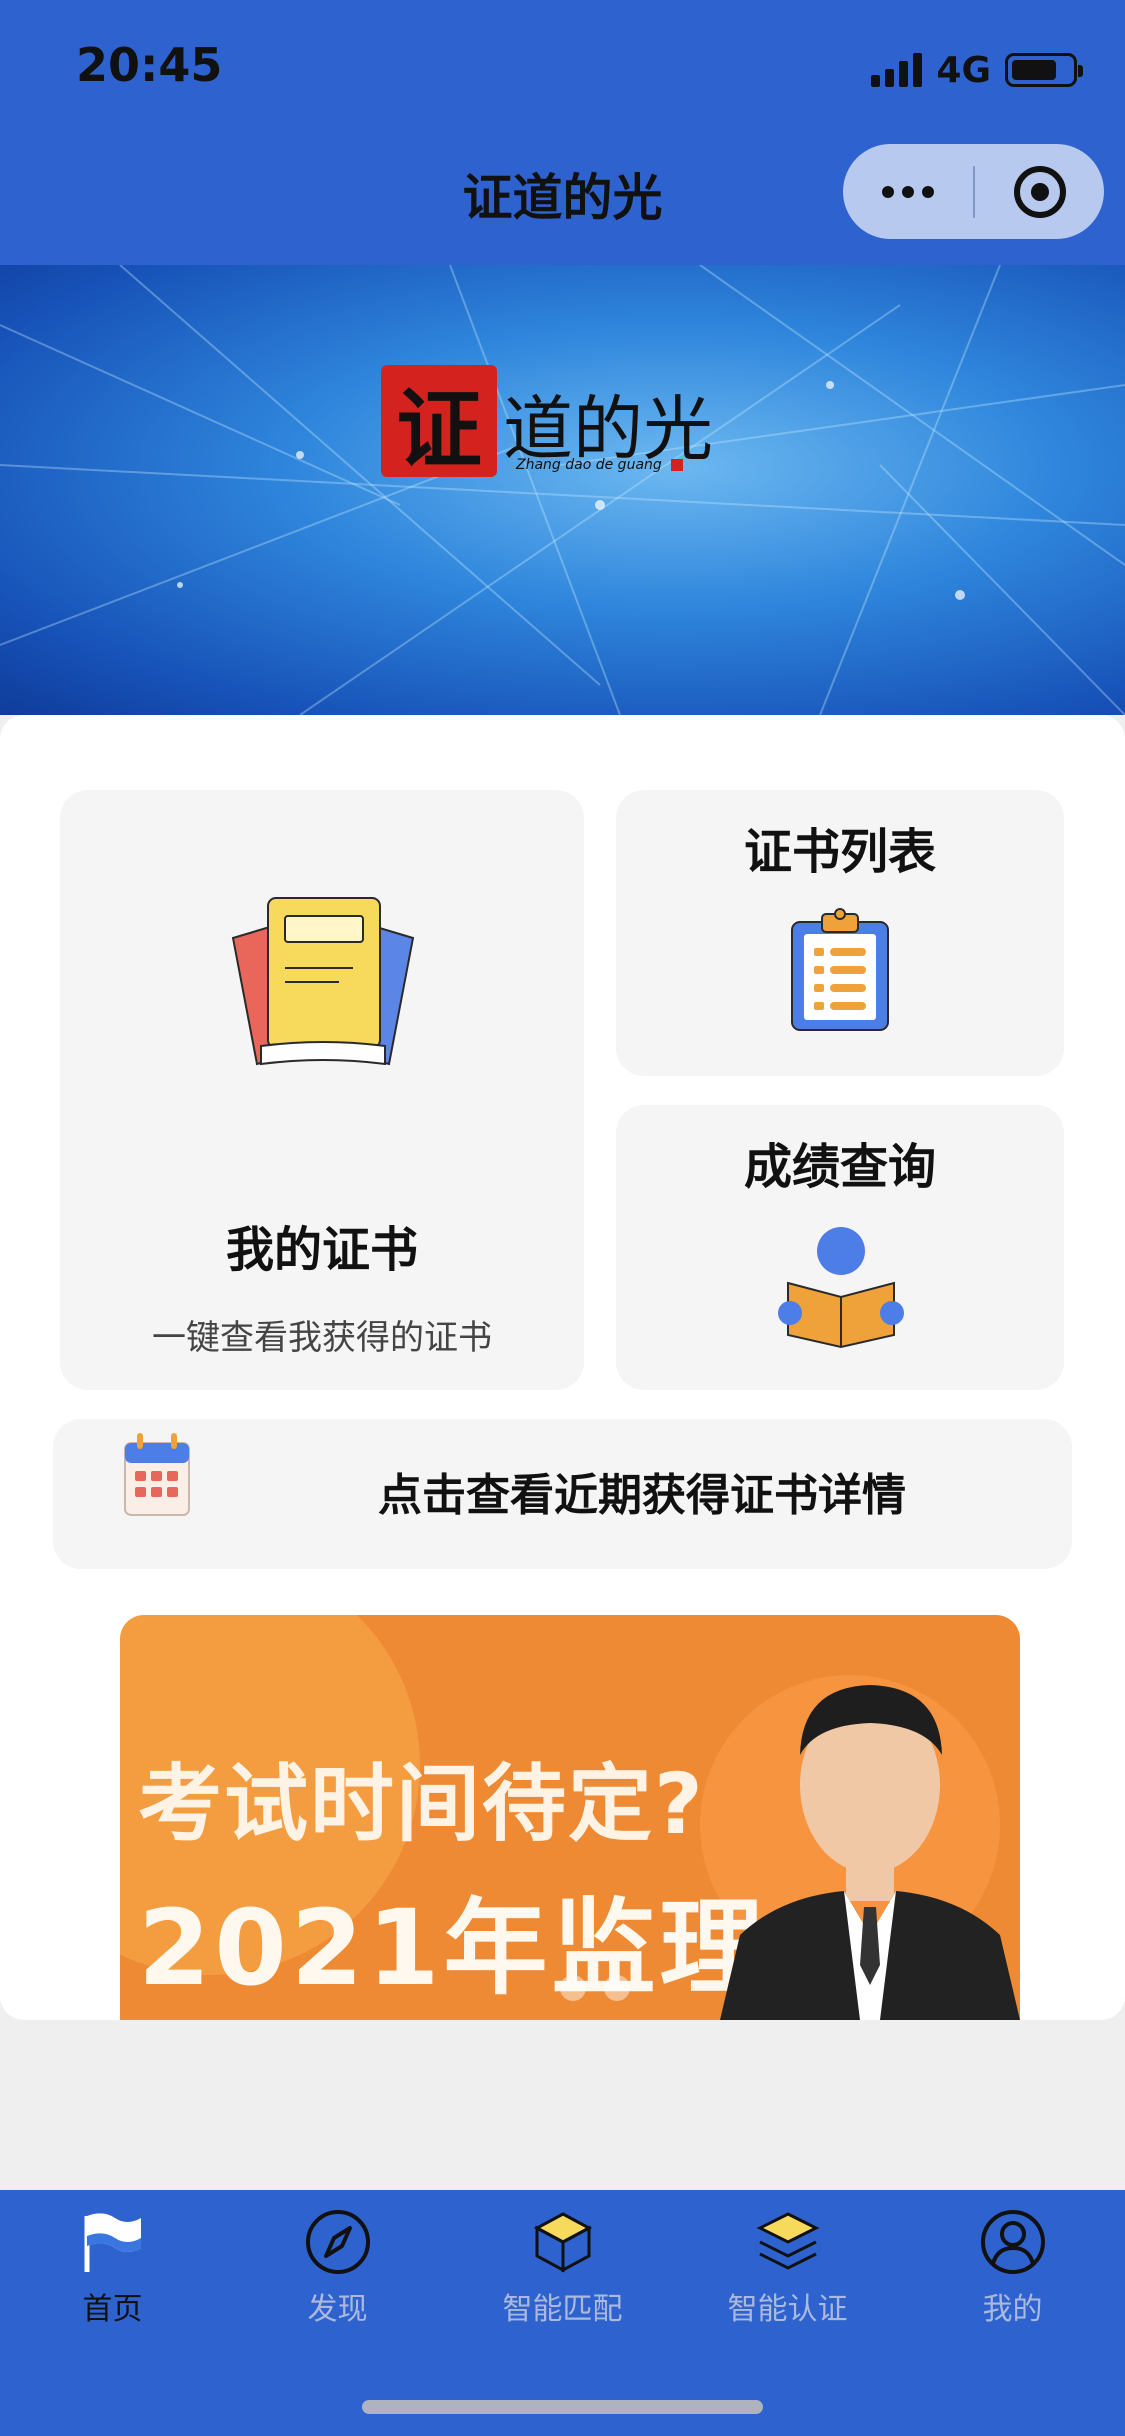 The width and height of the screenshot is (1125, 2436). I want to click on ellipsis-icon, so click(908, 191).